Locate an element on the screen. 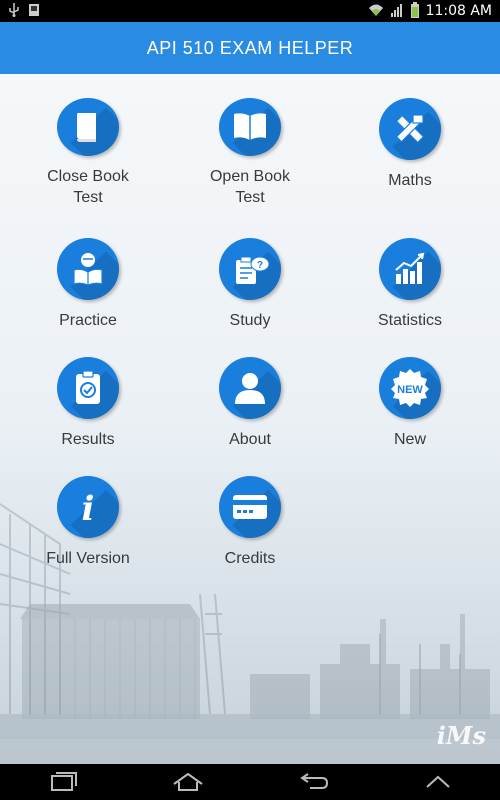 The width and height of the screenshot is (500, 800). checklist-icon is located at coordinates (88, 388).